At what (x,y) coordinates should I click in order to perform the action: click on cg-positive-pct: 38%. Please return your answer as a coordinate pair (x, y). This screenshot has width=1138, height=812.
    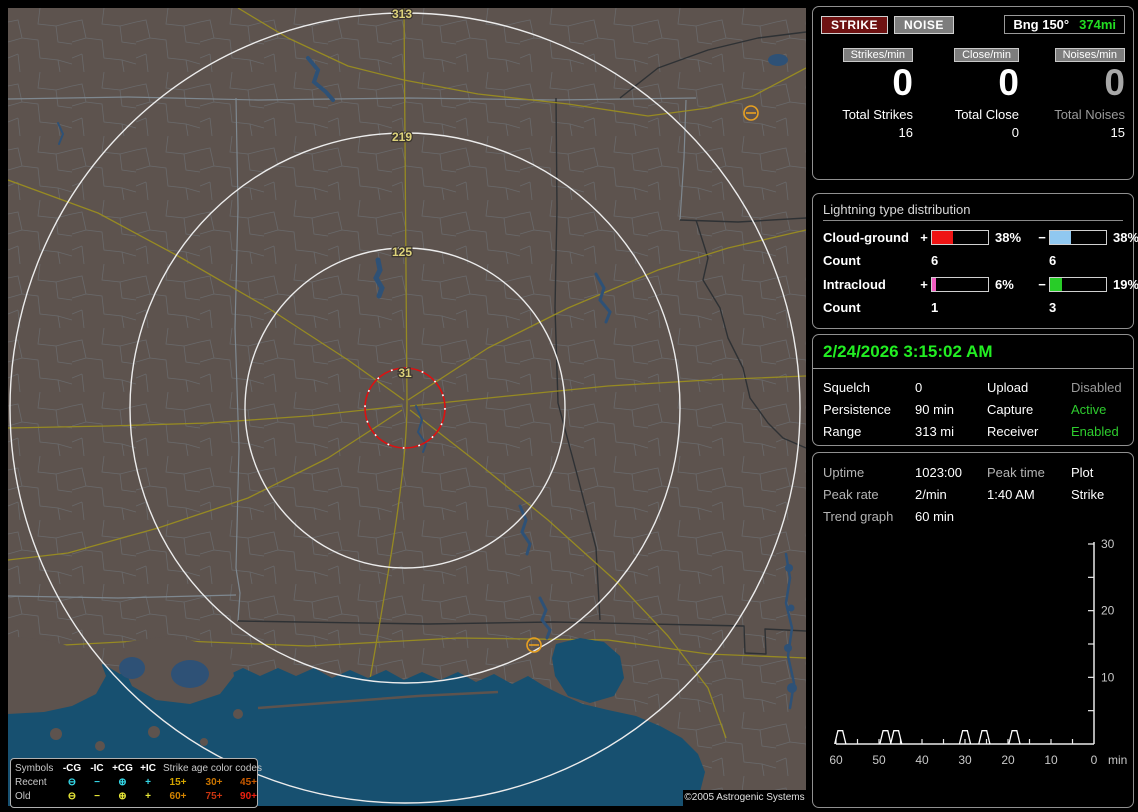
    Looking at the image, I should click on (1008, 237).